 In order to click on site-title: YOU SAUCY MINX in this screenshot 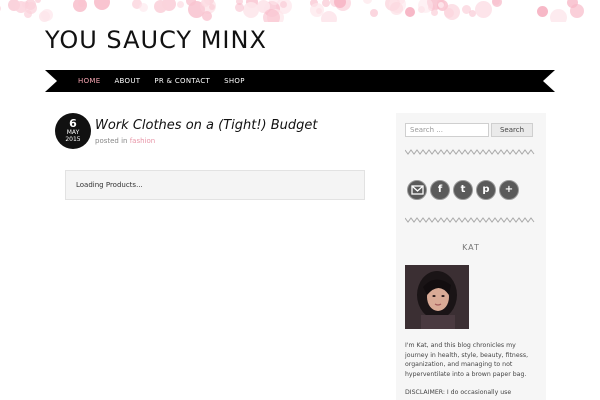, I will do `click(156, 40)`.